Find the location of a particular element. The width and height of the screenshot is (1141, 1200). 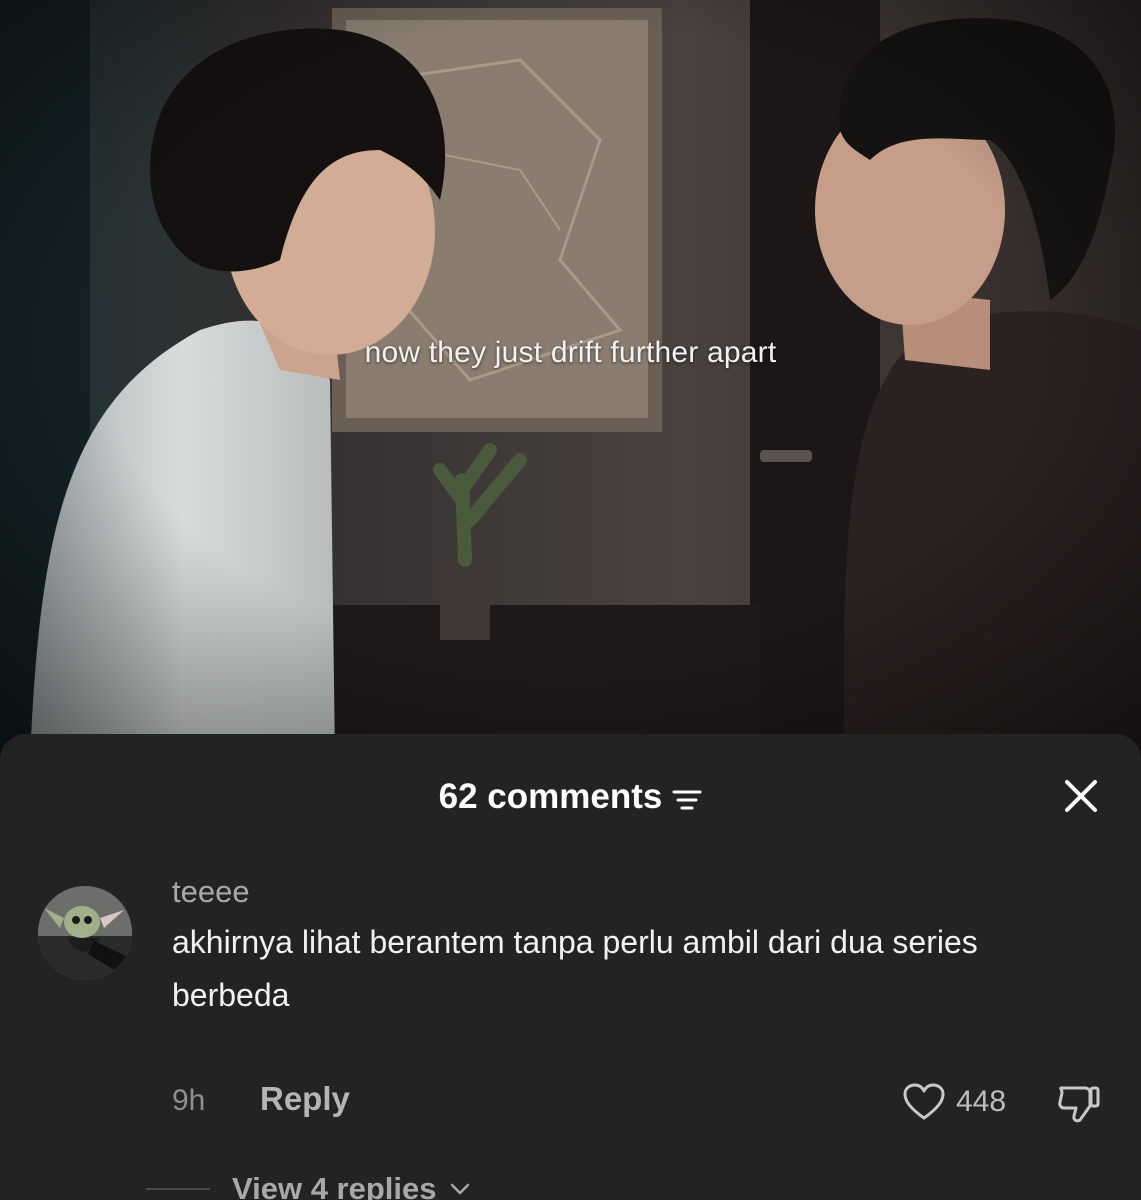

replies-divider is located at coordinates (178, 1189).